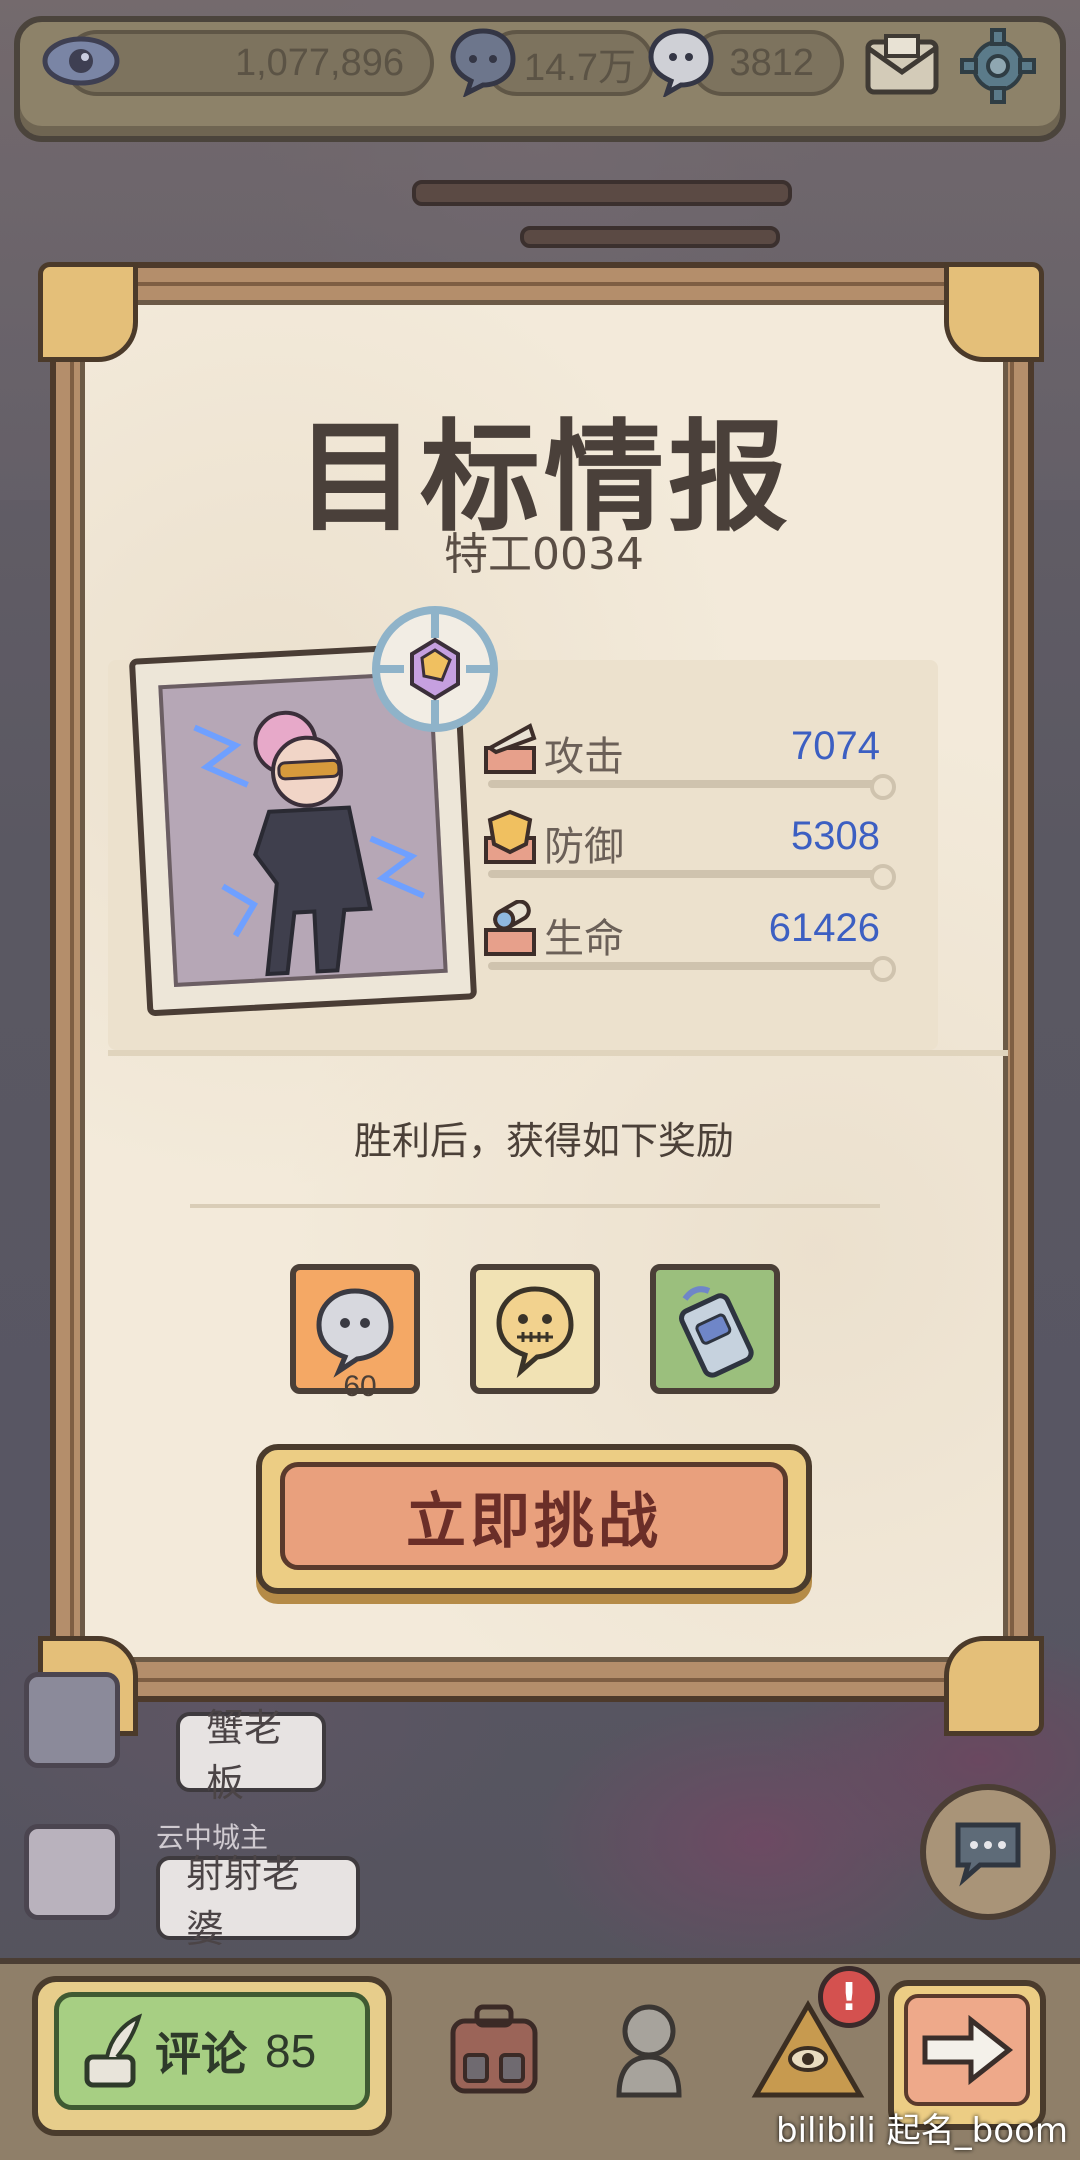 This screenshot has height=2160, width=1080. Describe the element at coordinates (835, 836) in the screenshot. I see `stat-value: 5308` at that location.